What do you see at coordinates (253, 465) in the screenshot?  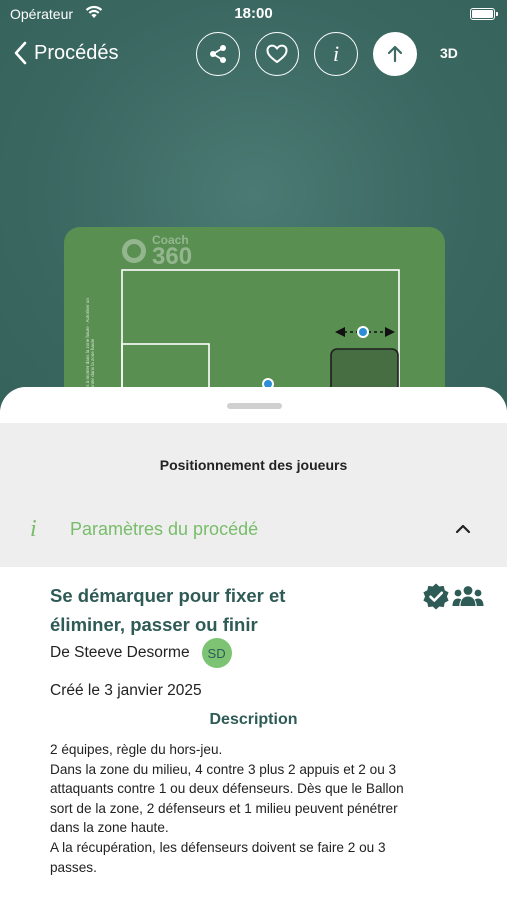 I see `sheet-title: Positionnement des joueurs` at bounding box center [253, 465].